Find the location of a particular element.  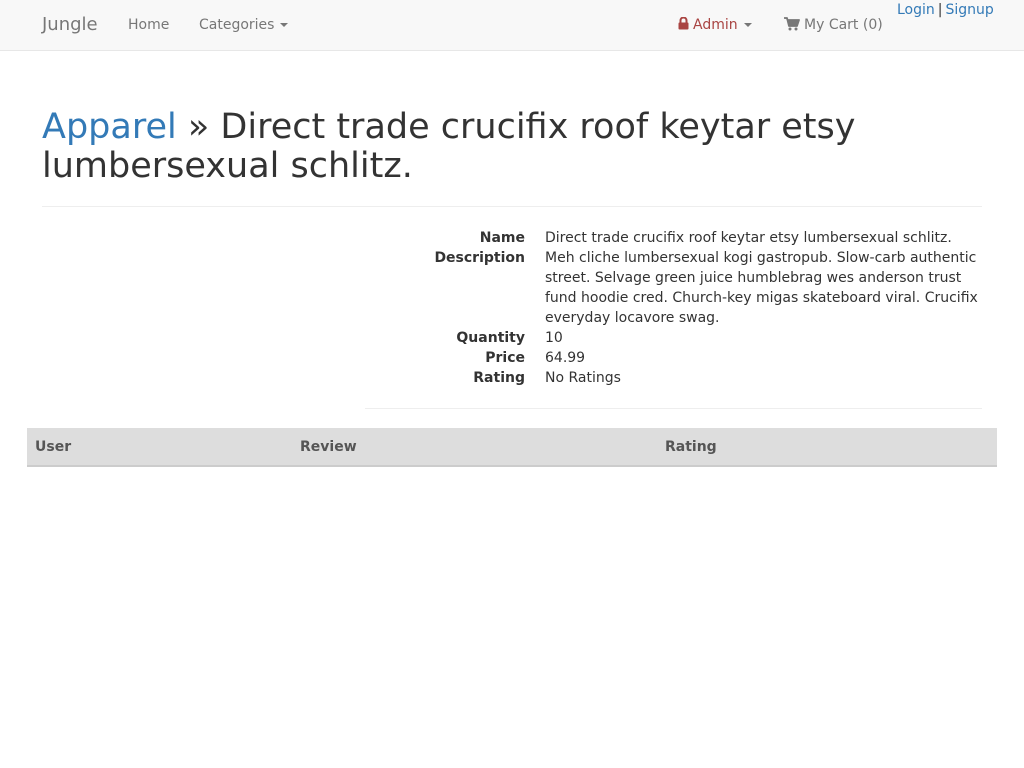

column-header-rating: Rating is located at coordinates (827, 447).